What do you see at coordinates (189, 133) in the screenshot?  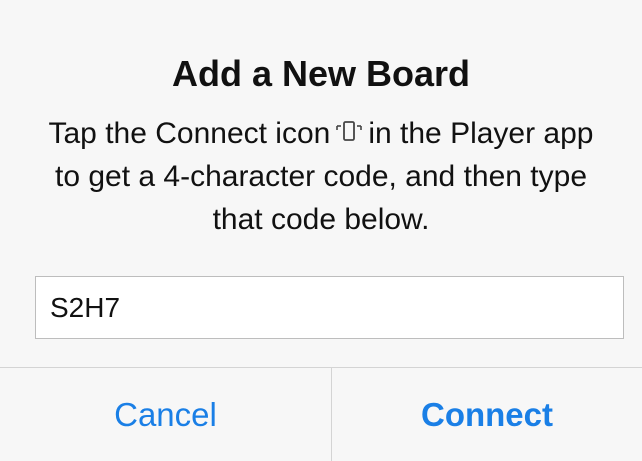 I see `message-text-before-icon: Tap the Connect icon` at bounding box center [189, 133].